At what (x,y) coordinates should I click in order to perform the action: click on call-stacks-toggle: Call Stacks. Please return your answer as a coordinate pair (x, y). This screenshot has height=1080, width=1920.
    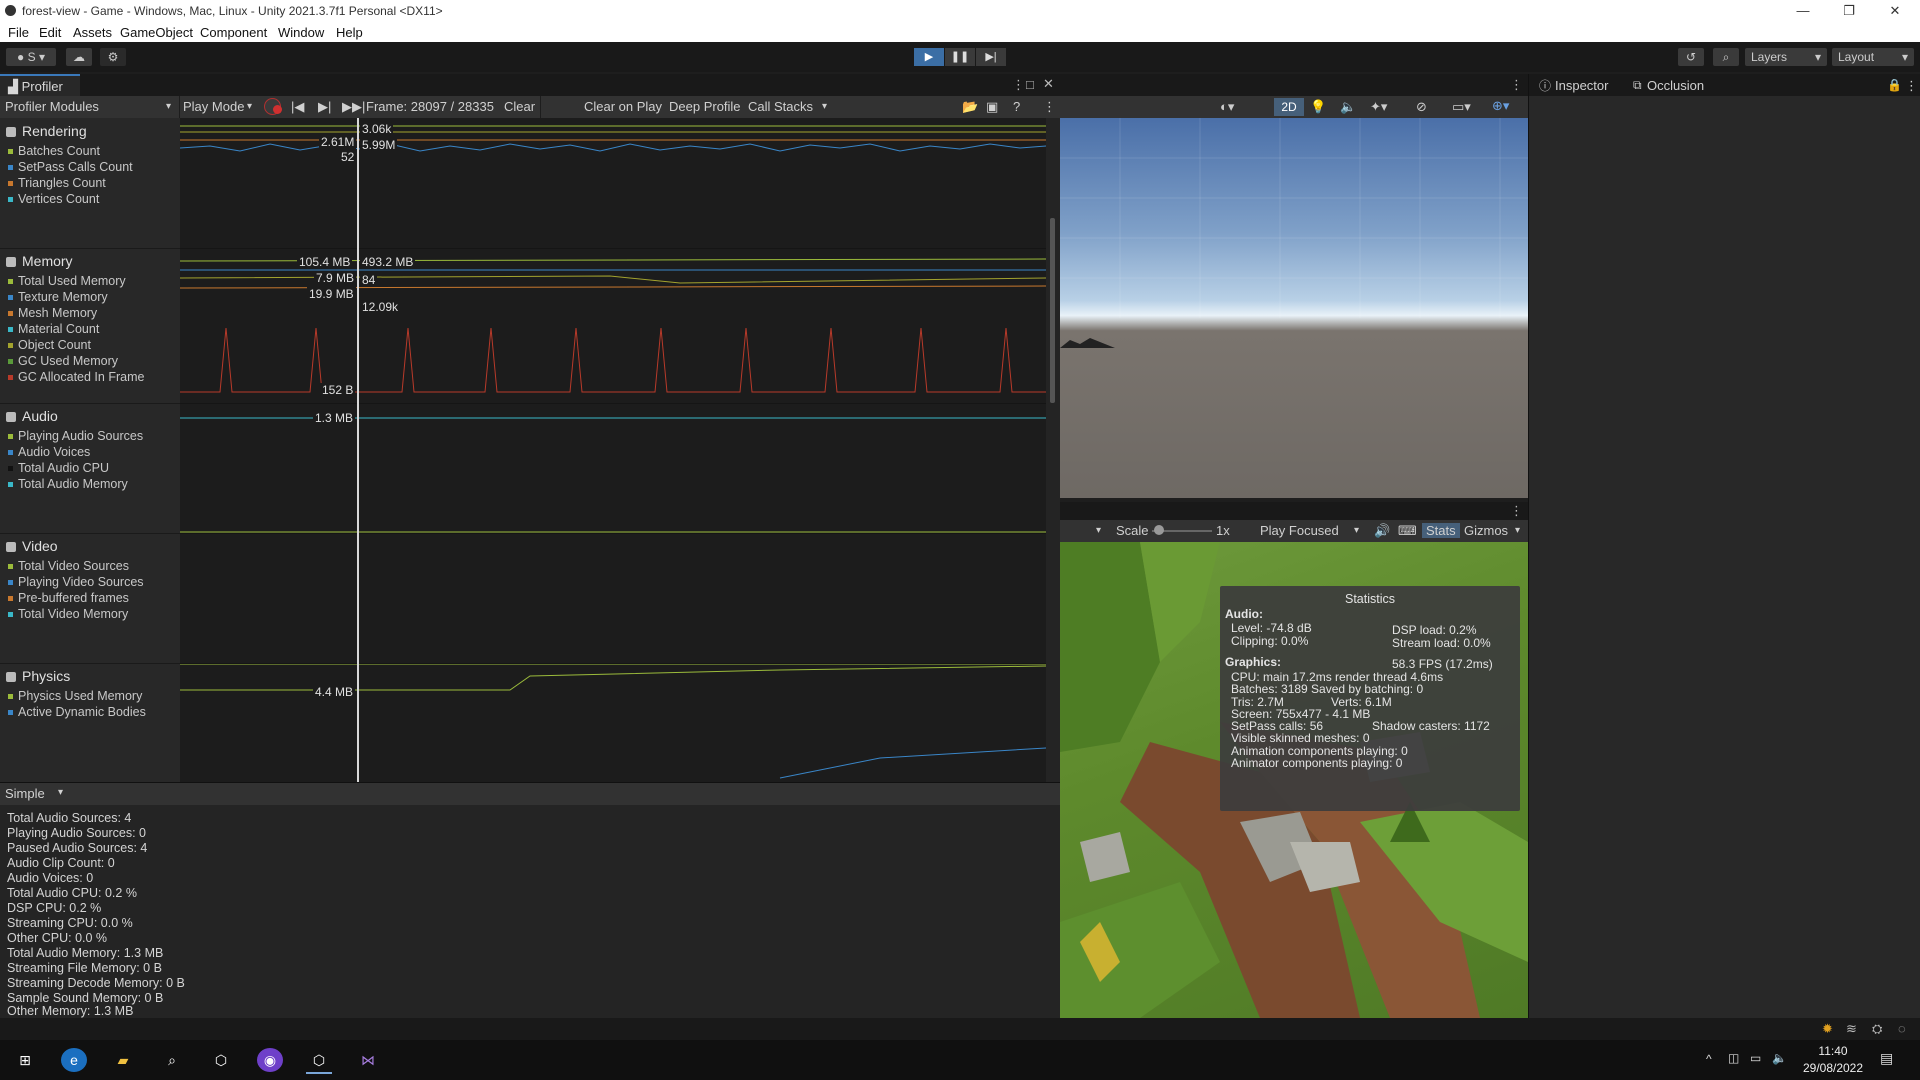
    Looking at the image, I should click on (780, 106).